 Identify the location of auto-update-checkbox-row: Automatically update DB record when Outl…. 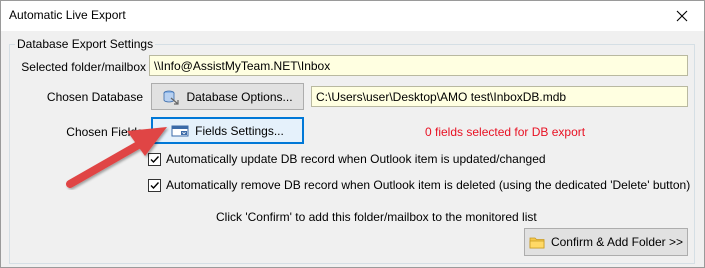
(347, 159).